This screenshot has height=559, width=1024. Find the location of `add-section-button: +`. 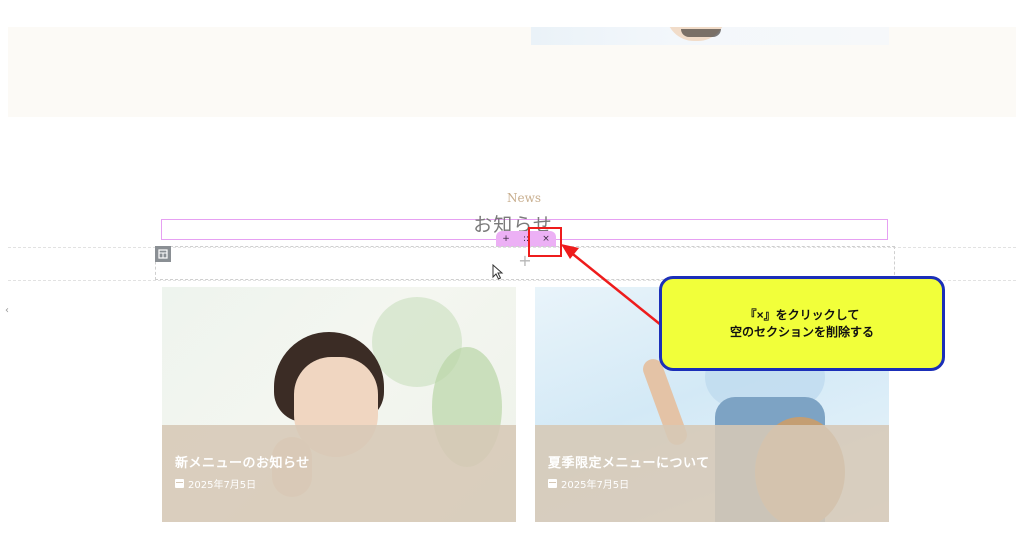

add-section-button: + is located at coordinates (506, 239).